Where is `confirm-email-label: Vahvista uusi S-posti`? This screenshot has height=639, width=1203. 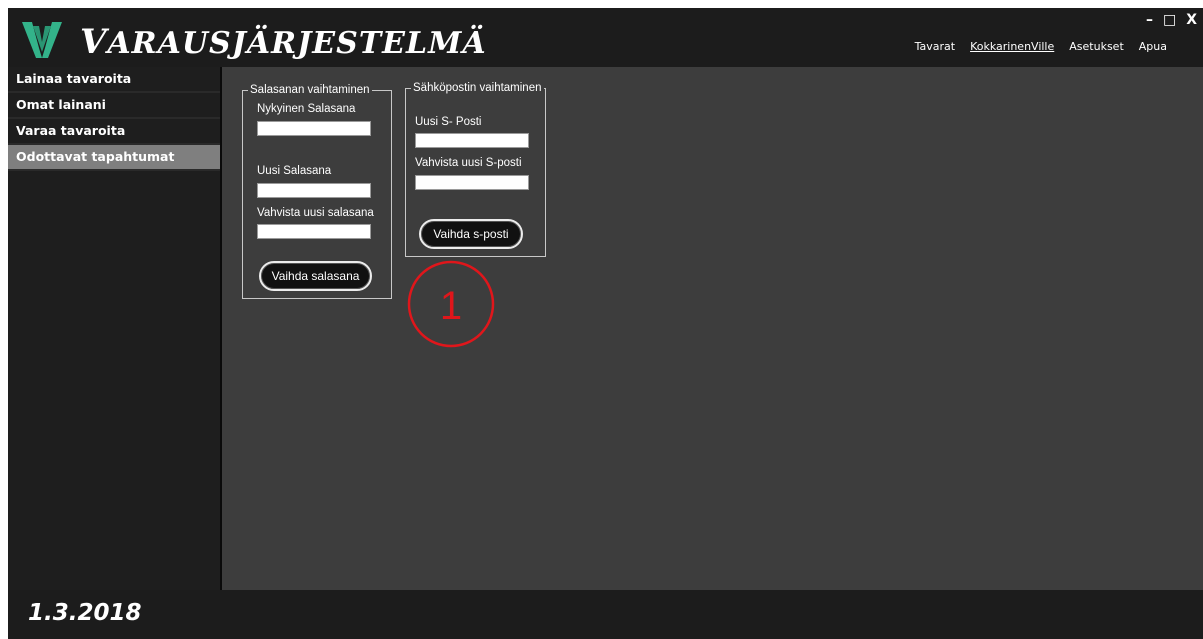 confirm-email-label: Vahvista uusi S-posti is located at coordinates (468, 163).